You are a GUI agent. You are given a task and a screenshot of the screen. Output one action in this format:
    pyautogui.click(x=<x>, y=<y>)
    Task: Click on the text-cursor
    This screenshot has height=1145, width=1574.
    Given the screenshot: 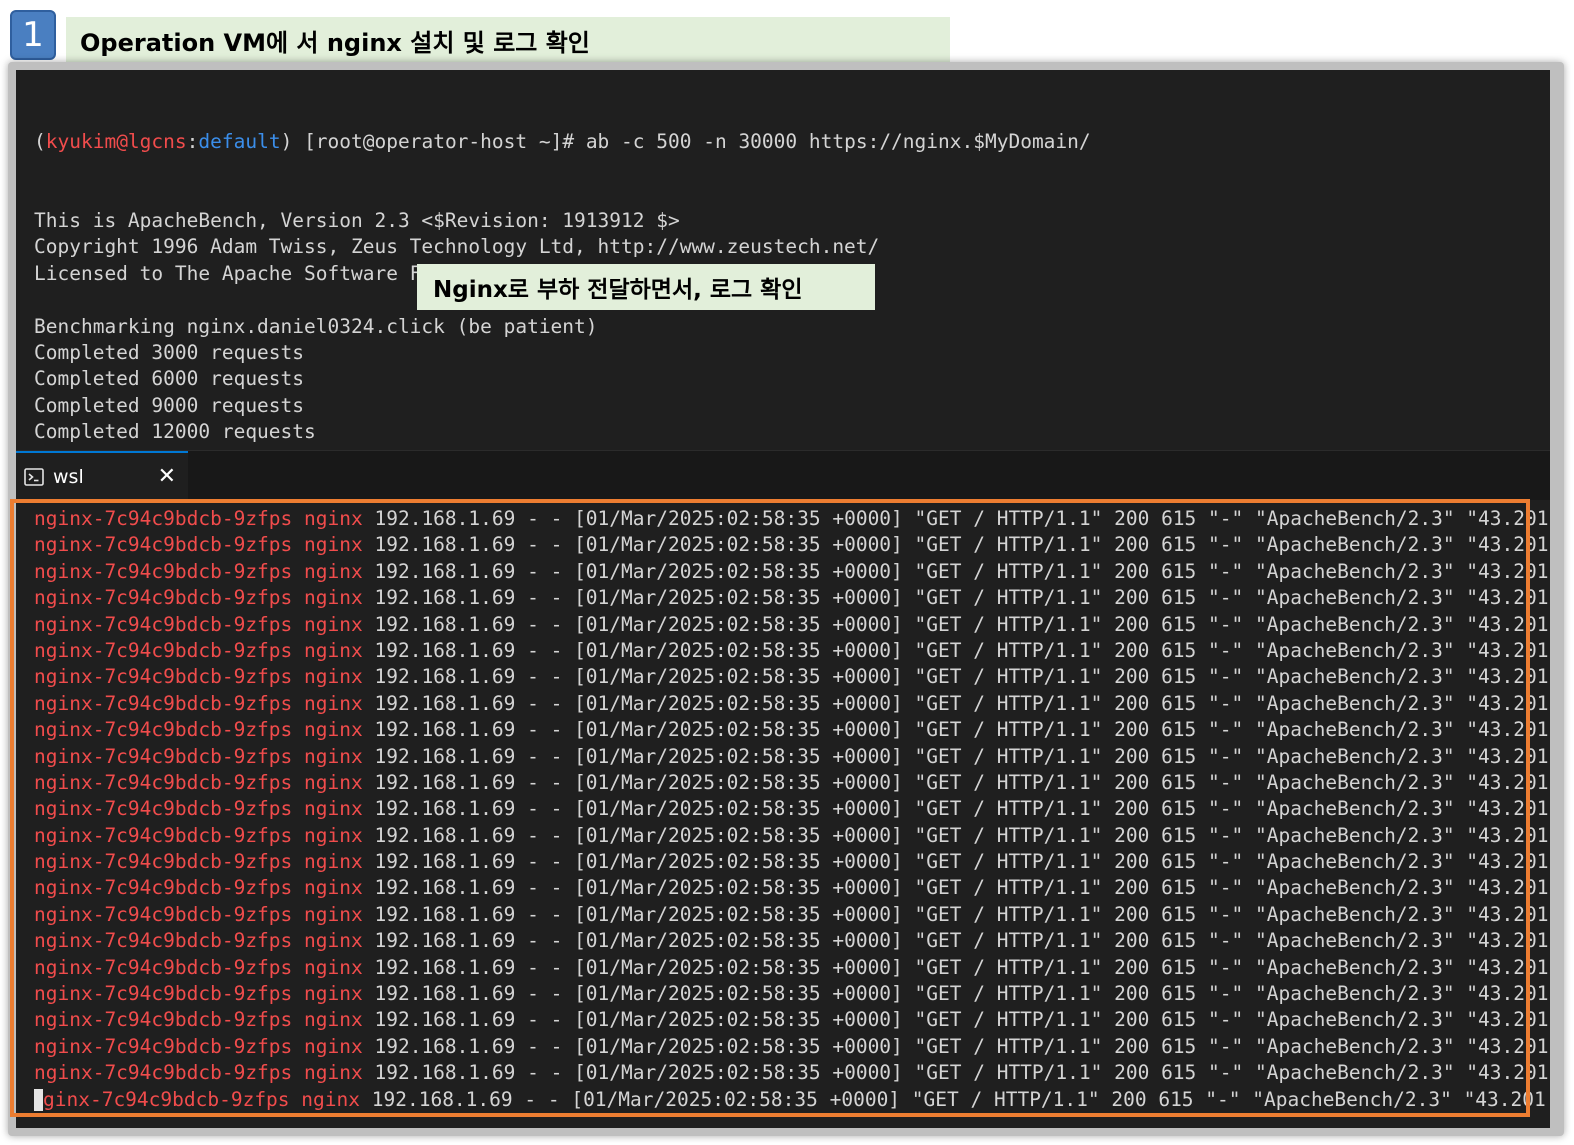 What is the action you would take?
    pyautogui.click(x=38, y=1100)
    